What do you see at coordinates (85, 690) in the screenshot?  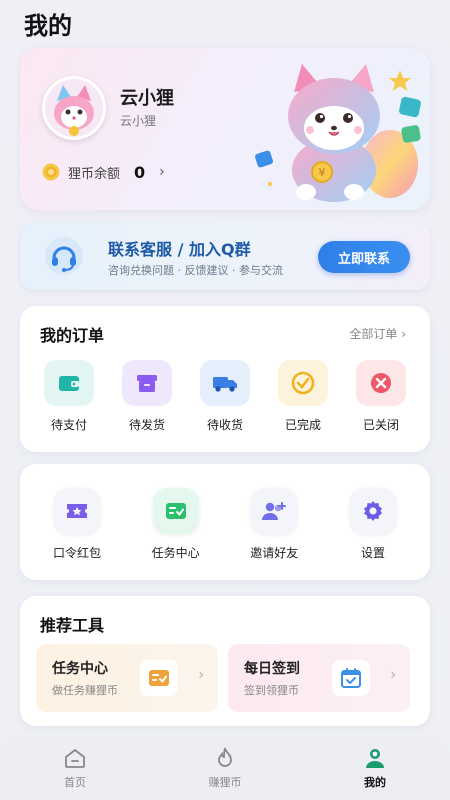 I see `tool-subtitle: 做任务赚狸币` at bounding box center [85, 690].